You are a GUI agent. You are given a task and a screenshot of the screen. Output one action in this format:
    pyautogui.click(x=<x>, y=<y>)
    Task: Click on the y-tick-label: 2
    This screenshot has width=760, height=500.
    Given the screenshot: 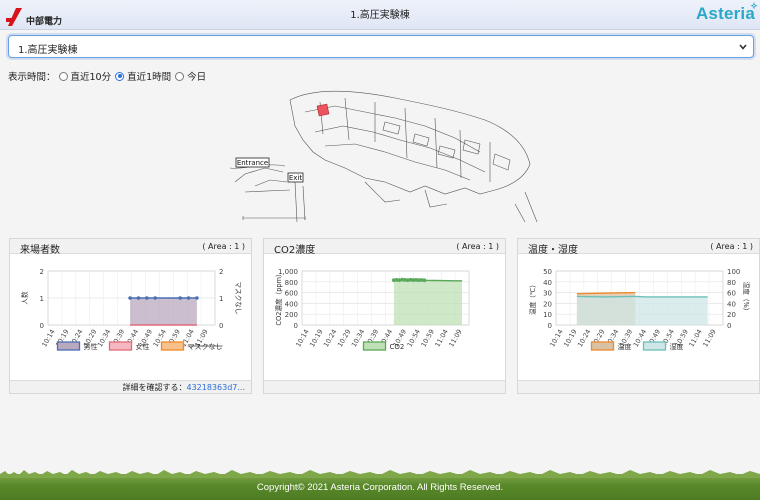 What is the action you would take?
    pyautogui.click(x=42, y=272)
    